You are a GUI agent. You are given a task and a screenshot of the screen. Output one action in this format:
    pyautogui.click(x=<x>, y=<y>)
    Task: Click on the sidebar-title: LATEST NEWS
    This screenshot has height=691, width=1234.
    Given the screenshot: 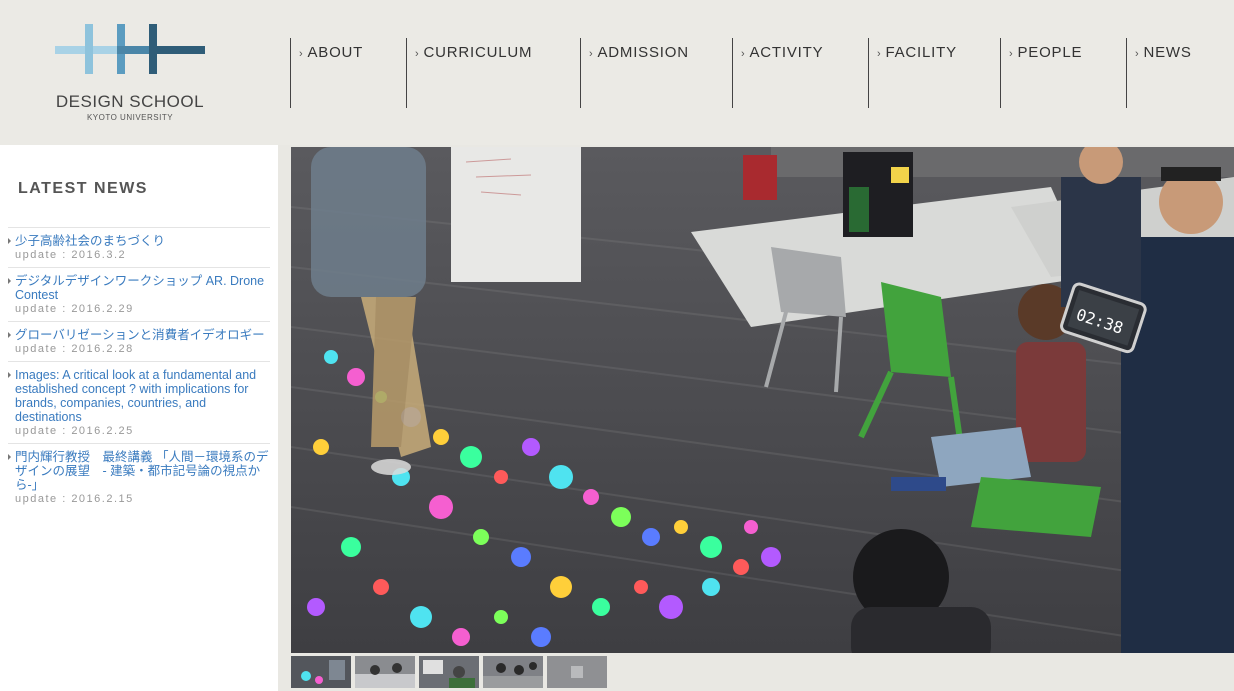 What is the action you would take?
    pyautogui.click(x=83, y=188)
    